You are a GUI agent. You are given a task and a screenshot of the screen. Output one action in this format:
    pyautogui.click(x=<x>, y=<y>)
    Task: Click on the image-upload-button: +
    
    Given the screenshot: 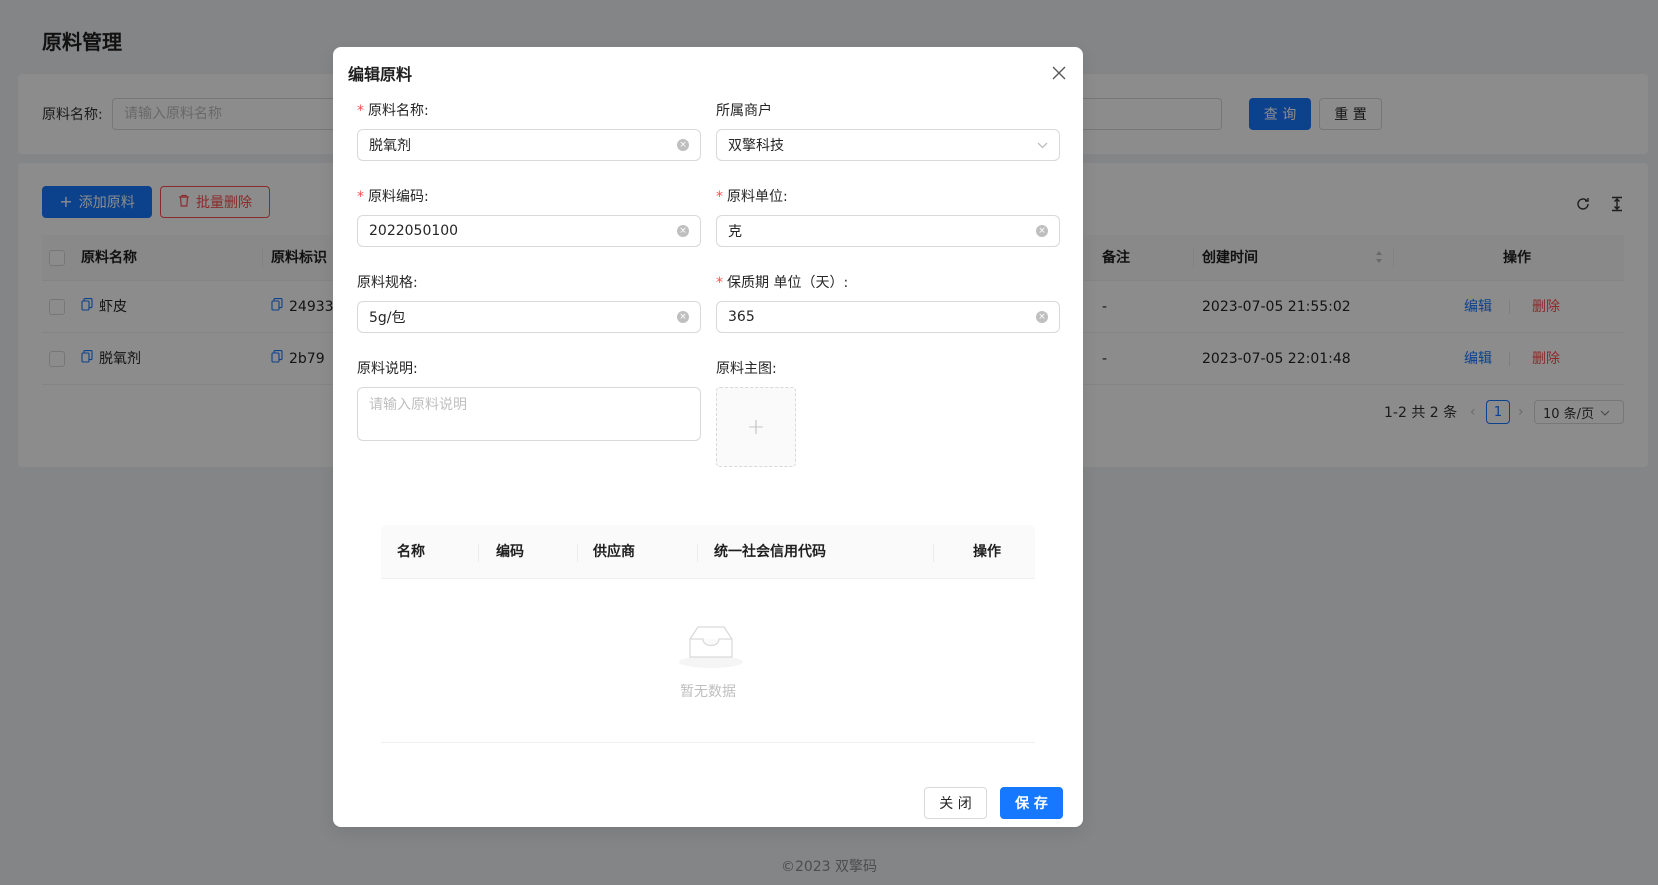 What is the action you would take?
    pyautogui.click(x=756, y=427)
    